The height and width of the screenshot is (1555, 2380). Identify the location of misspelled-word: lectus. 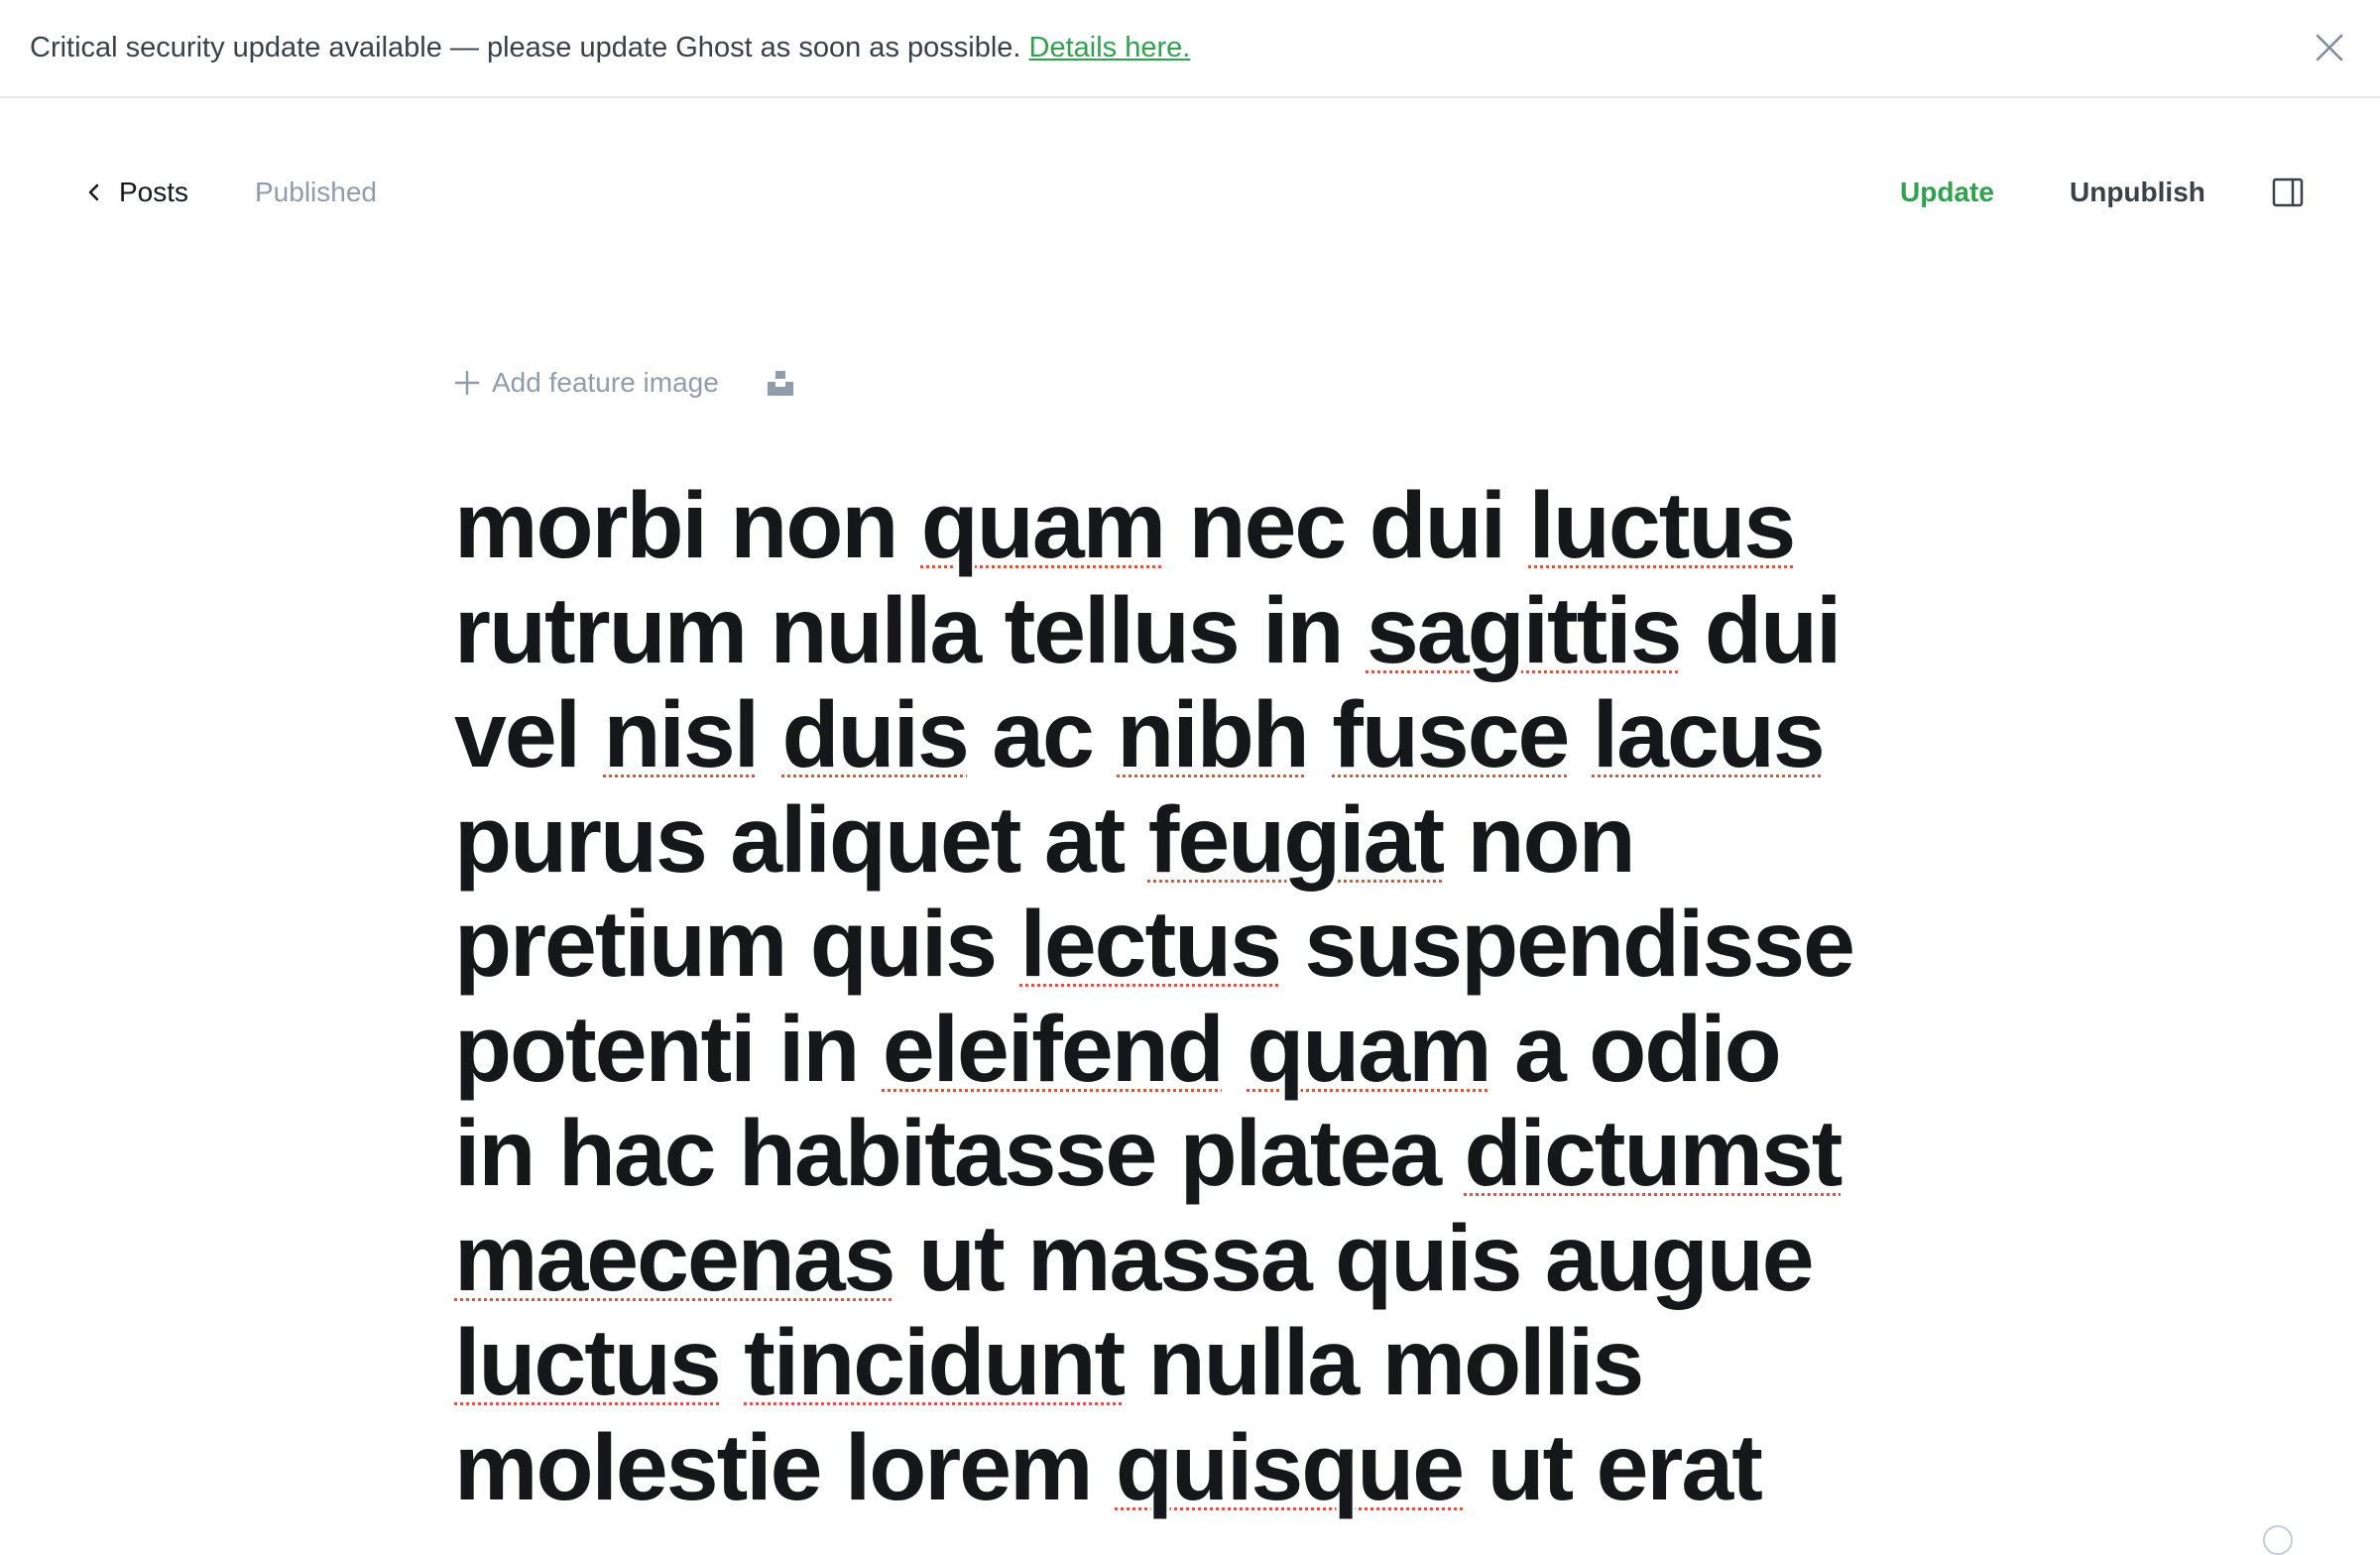
(1150, 944).